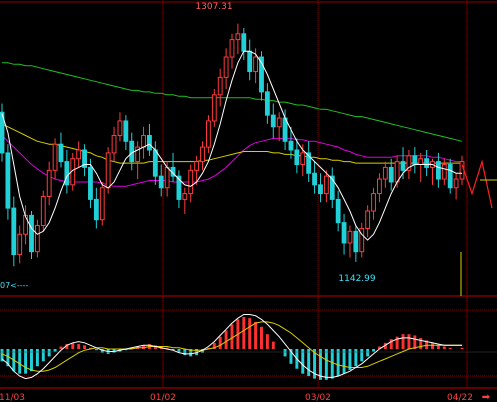 The height and width of the screenshot is (402, 497). What do you see at coordinates (356, 279) in the screenshot?
I see `low-price-label: 1142.99` at bounding box center [356, 279].